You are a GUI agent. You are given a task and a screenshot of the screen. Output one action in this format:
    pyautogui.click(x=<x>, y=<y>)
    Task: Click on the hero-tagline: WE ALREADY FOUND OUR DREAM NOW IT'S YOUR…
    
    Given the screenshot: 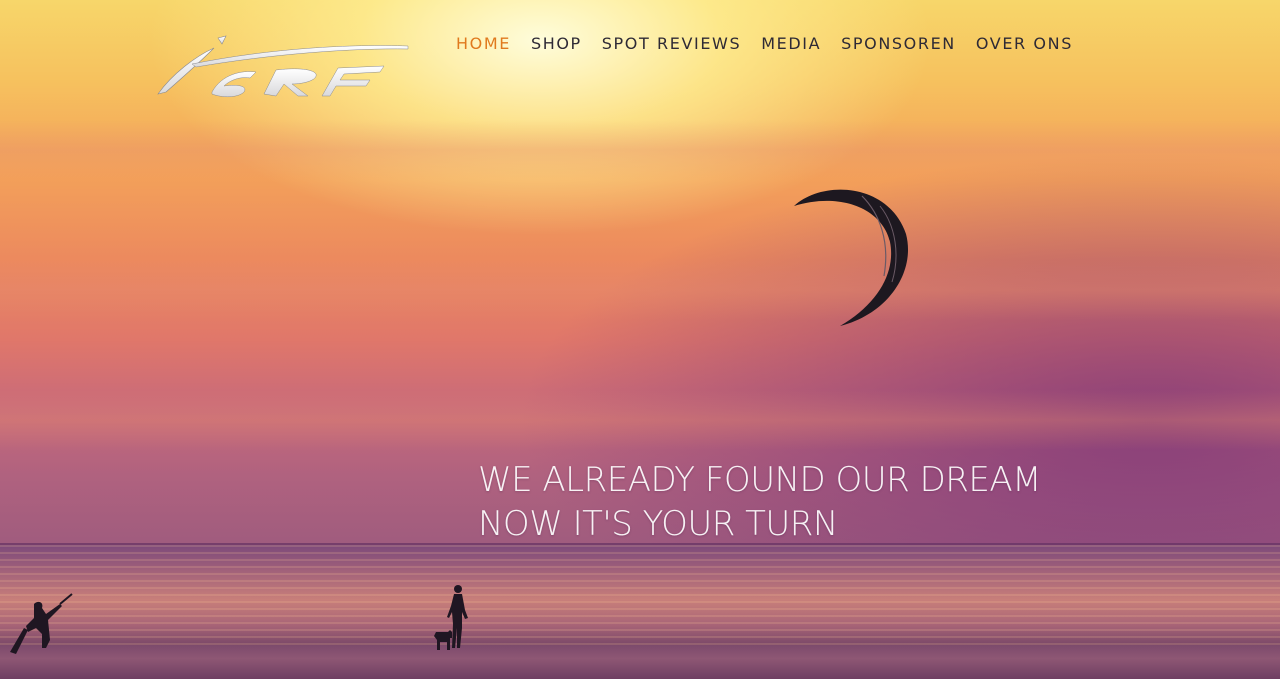 What is the action you would take?
    pyautogui.click(x=759, y=502)
    